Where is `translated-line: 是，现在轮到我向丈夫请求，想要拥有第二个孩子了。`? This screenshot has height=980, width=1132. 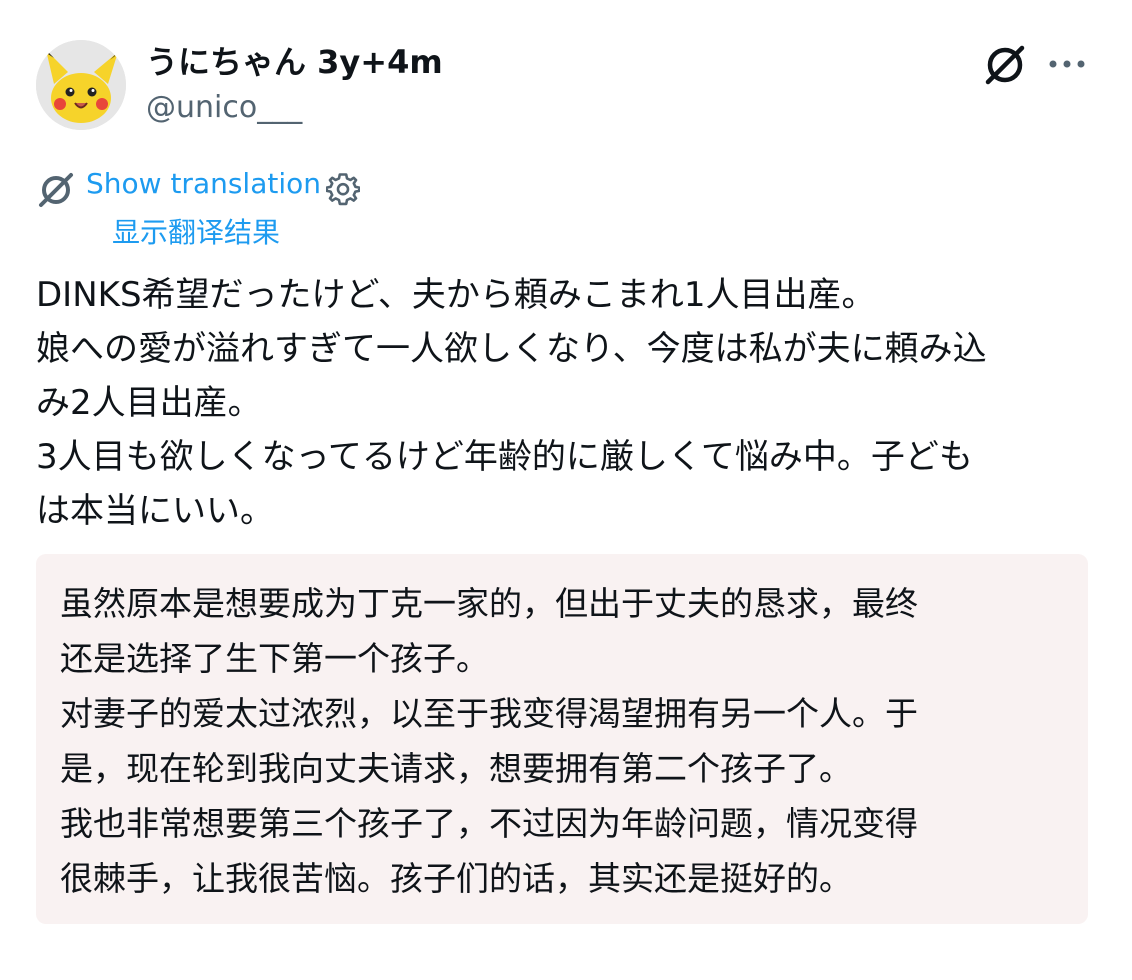
translated-line: 是，现在轮到我向丈夫请求，想要拥有第二个孩子了。 is located at coordinates (456, 768).